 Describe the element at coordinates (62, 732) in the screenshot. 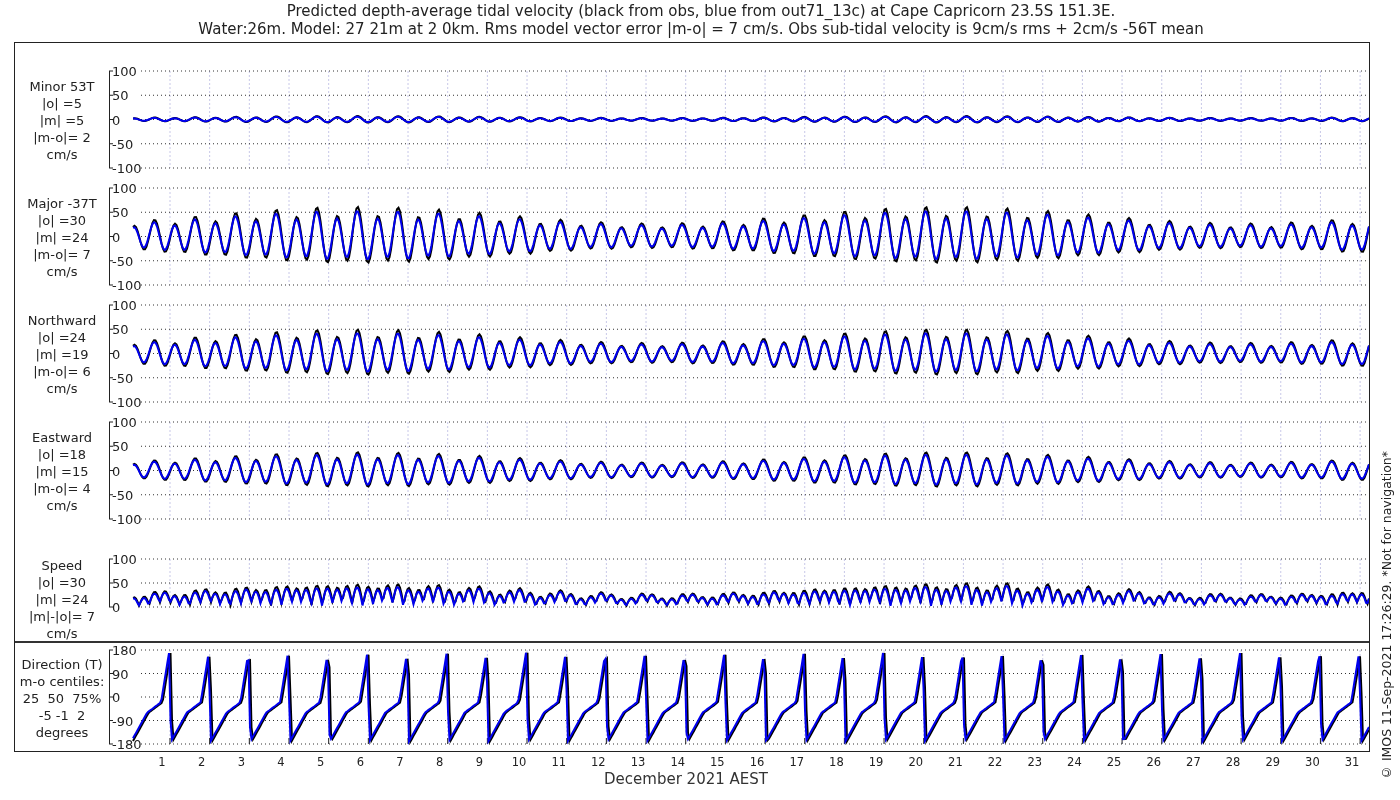

I see `panel-stat: degrees` at that location.